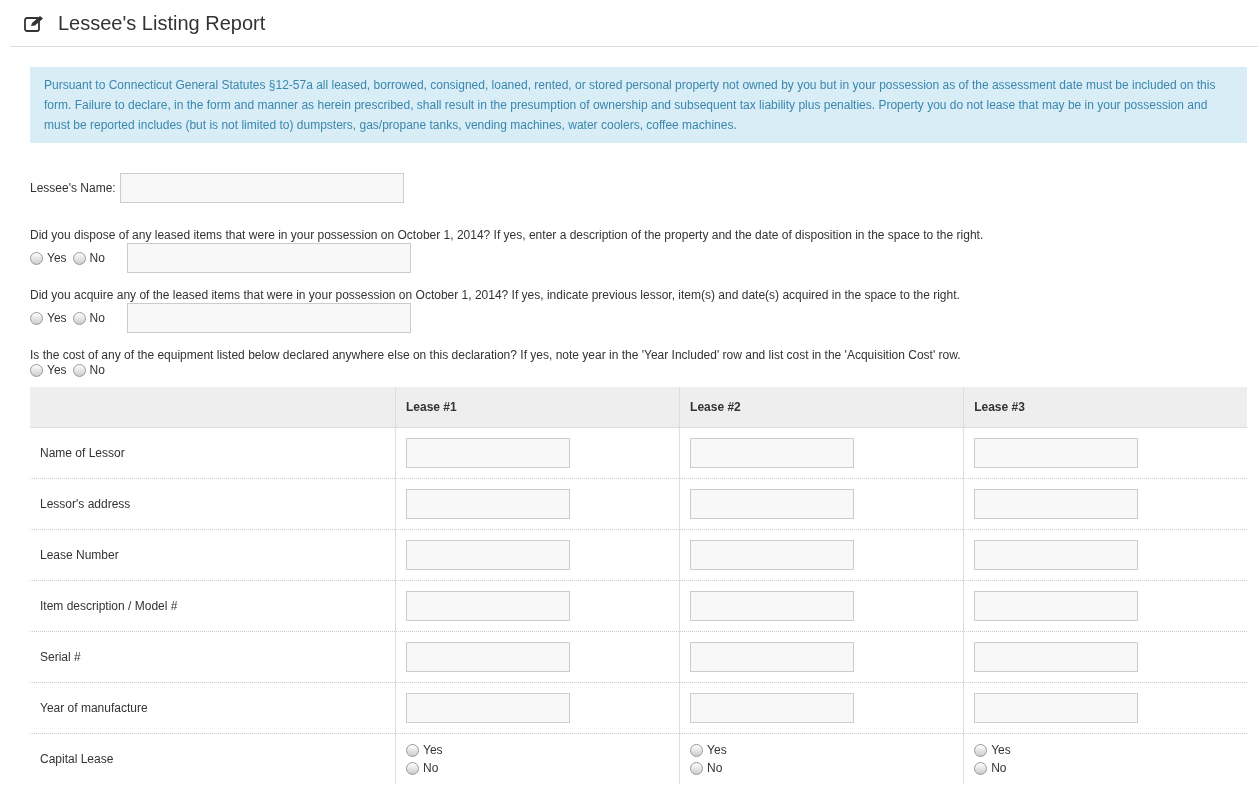  I want to click on column-header: Lease #2, so click(821, 407).